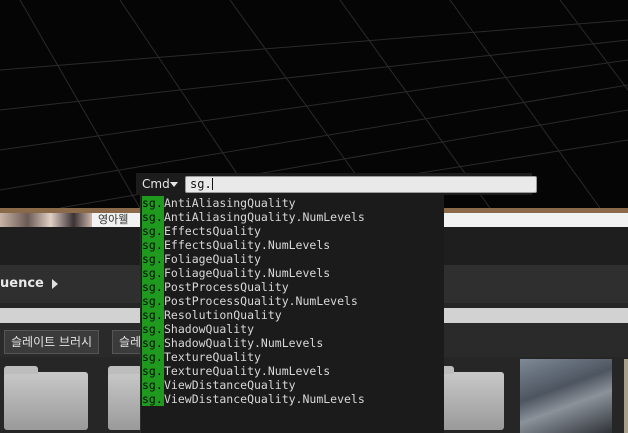  I want to click on cmd-dropdown: Cmd, so click(161, 184).